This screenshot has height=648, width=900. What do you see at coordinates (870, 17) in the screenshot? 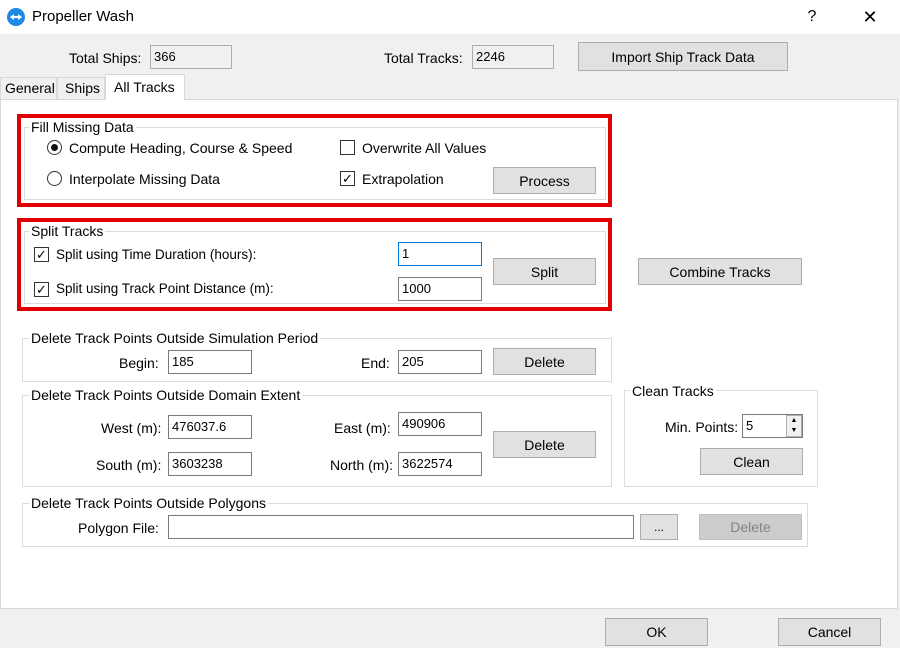
I see `close-button: ✕` at bounding box center [870, 17].